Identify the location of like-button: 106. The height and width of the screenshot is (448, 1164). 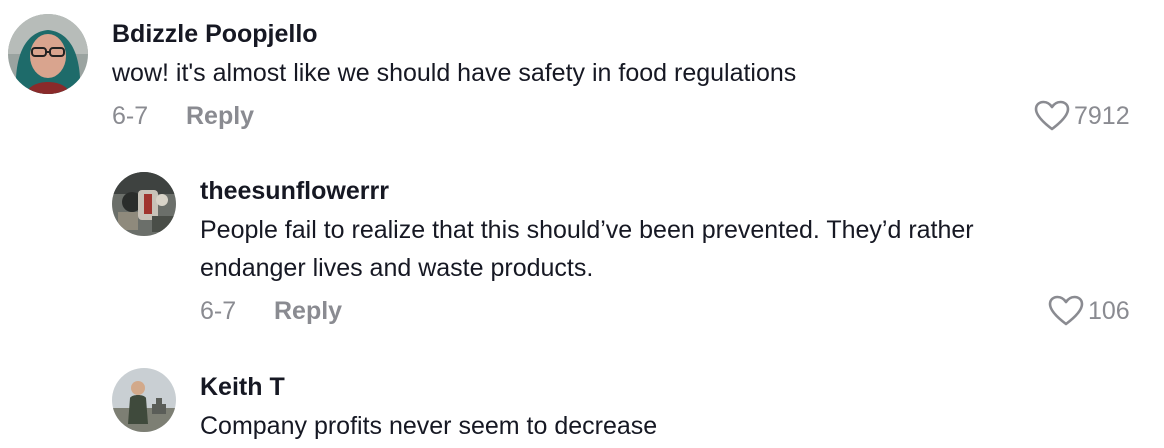
(1089, 311).